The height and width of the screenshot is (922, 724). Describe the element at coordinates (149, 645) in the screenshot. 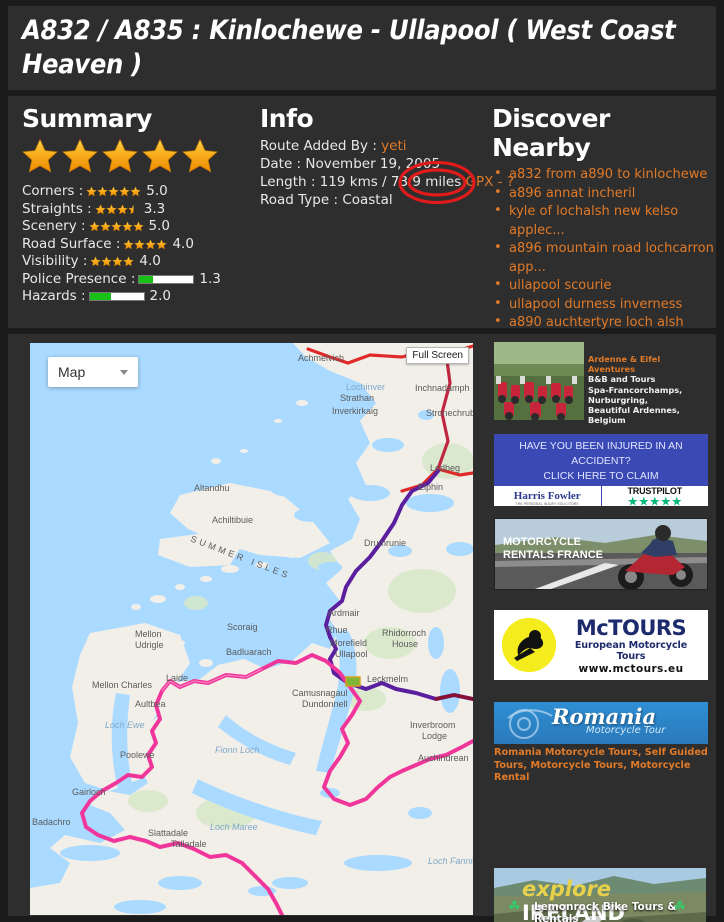

I see `map-place-label: Udrigle` at that location.